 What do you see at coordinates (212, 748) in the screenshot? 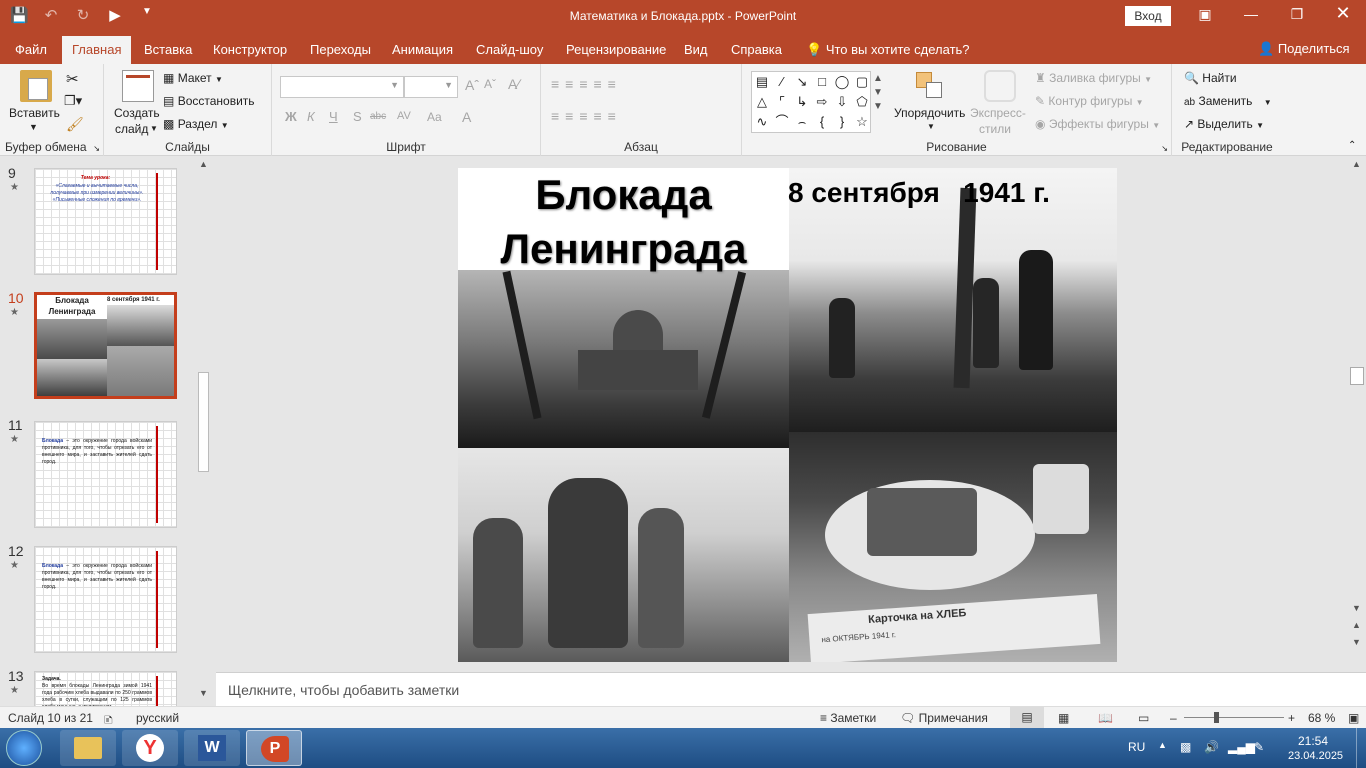
I see `word-taskbar-icon: W` at bounding box center [212, 748].